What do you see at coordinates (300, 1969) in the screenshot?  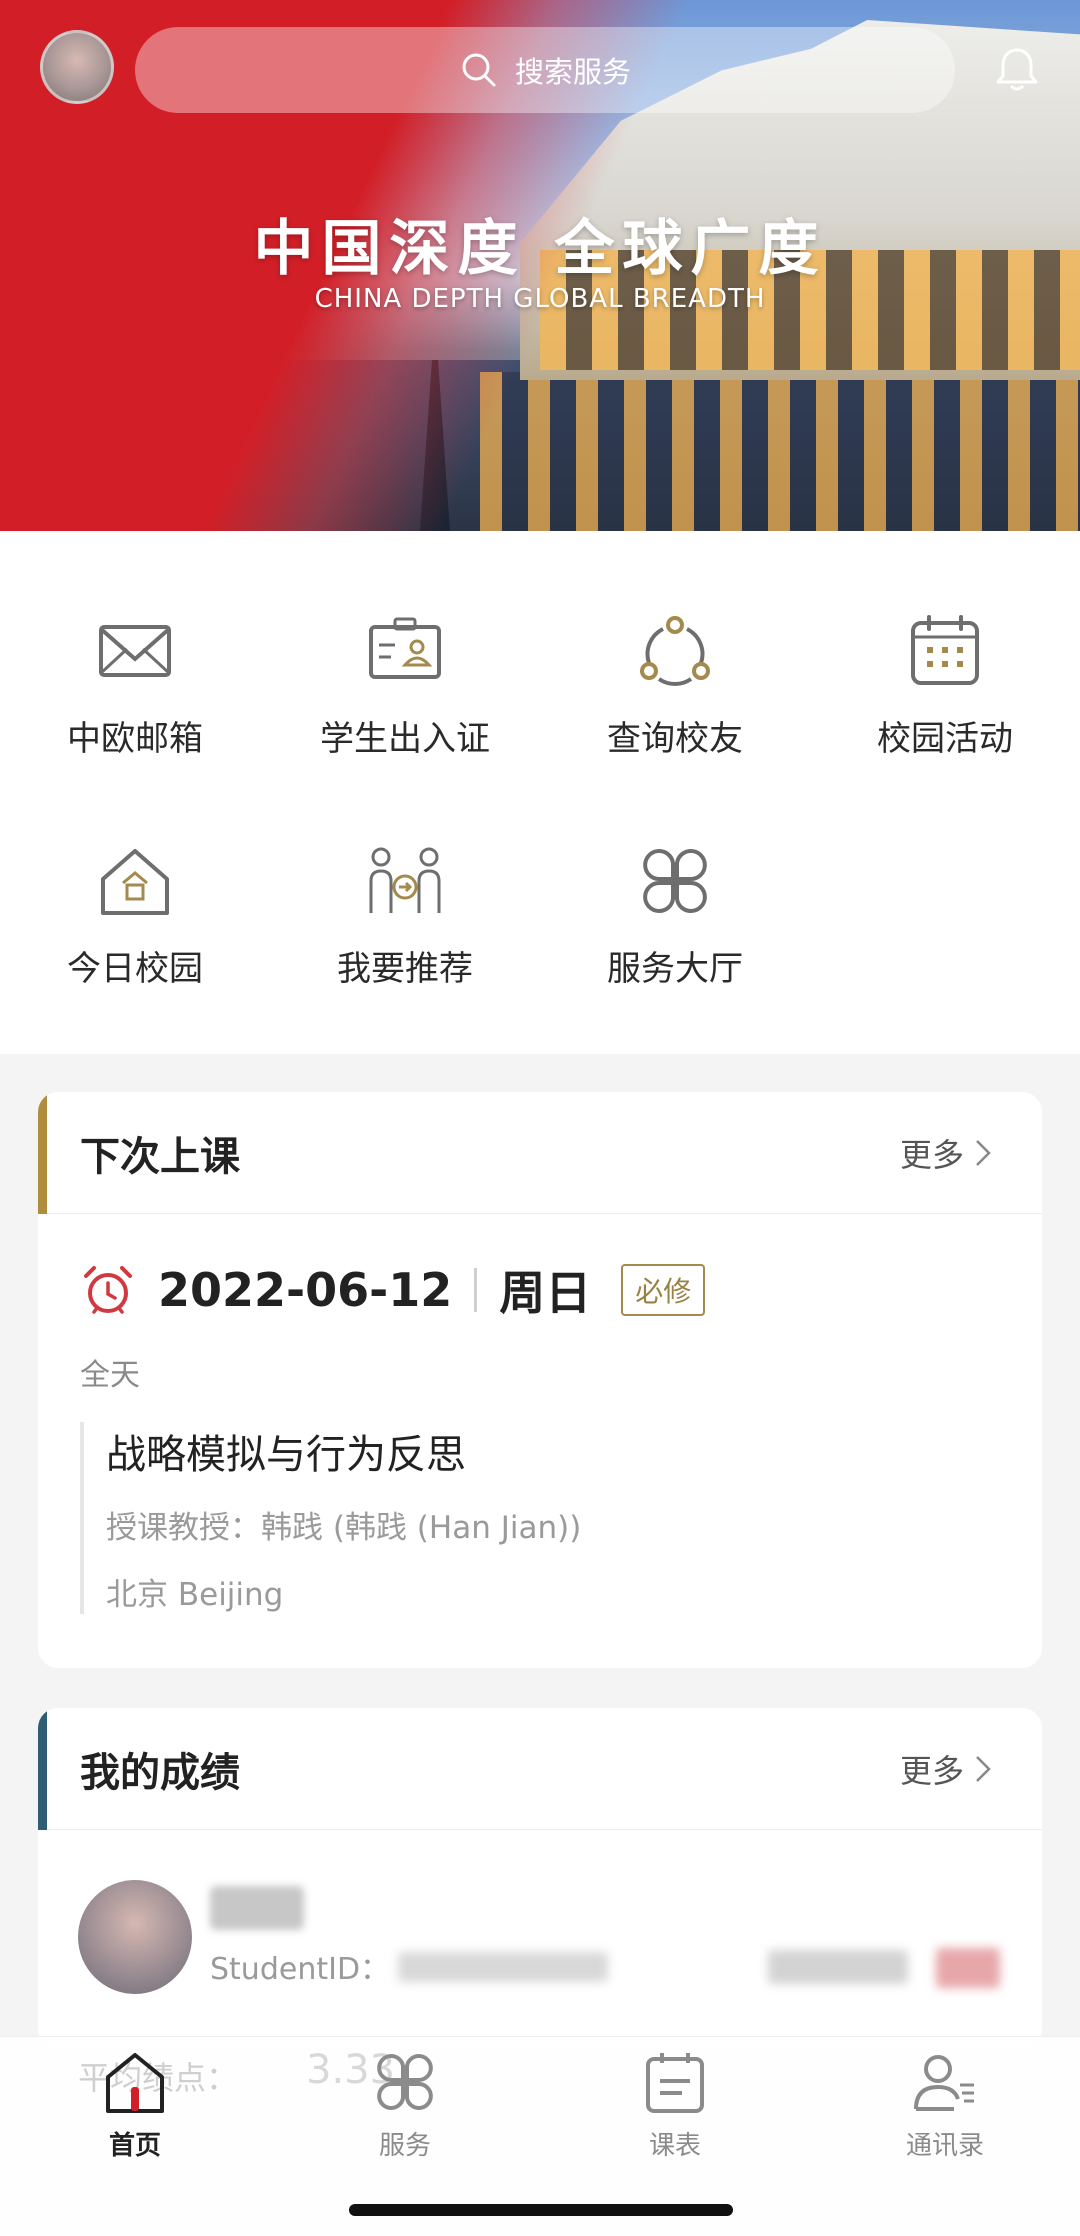 I see `student-id-label: StudentID：` at bounding box center [300, 1969].